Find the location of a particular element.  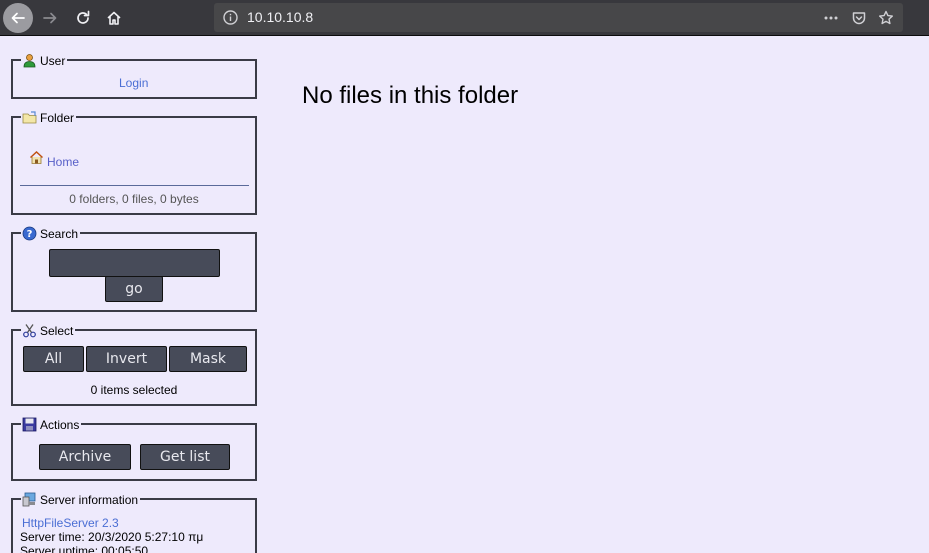

server-panel-title: Server information is located at coordinates (89, 500).